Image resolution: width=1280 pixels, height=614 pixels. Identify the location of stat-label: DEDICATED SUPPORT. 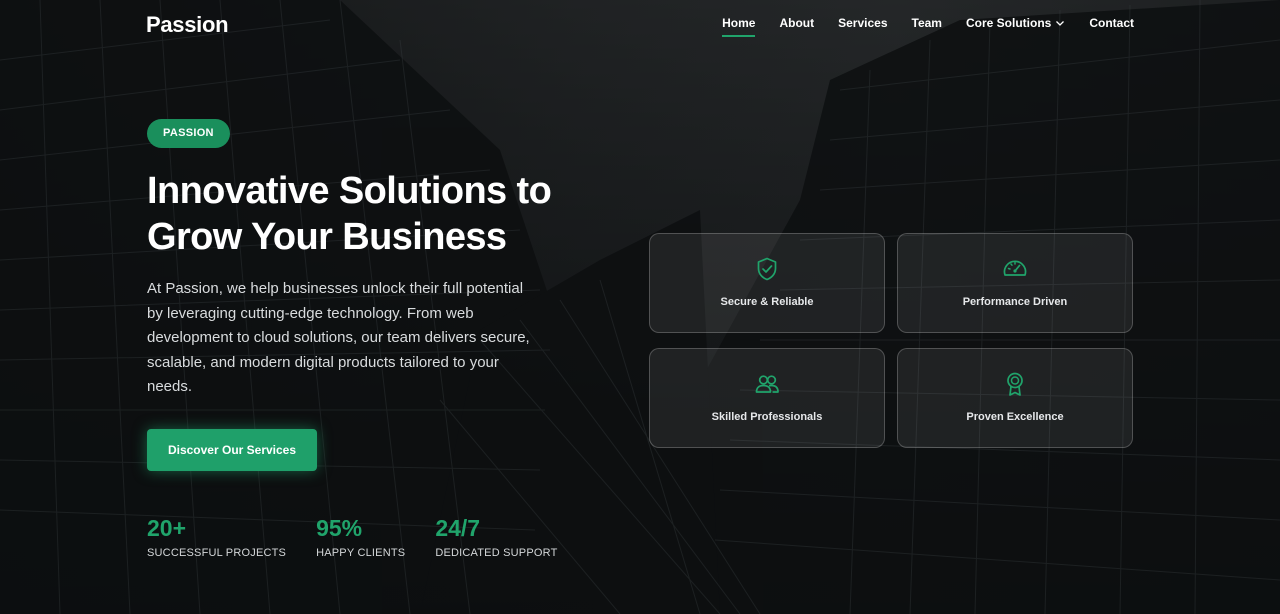
(496, 553).